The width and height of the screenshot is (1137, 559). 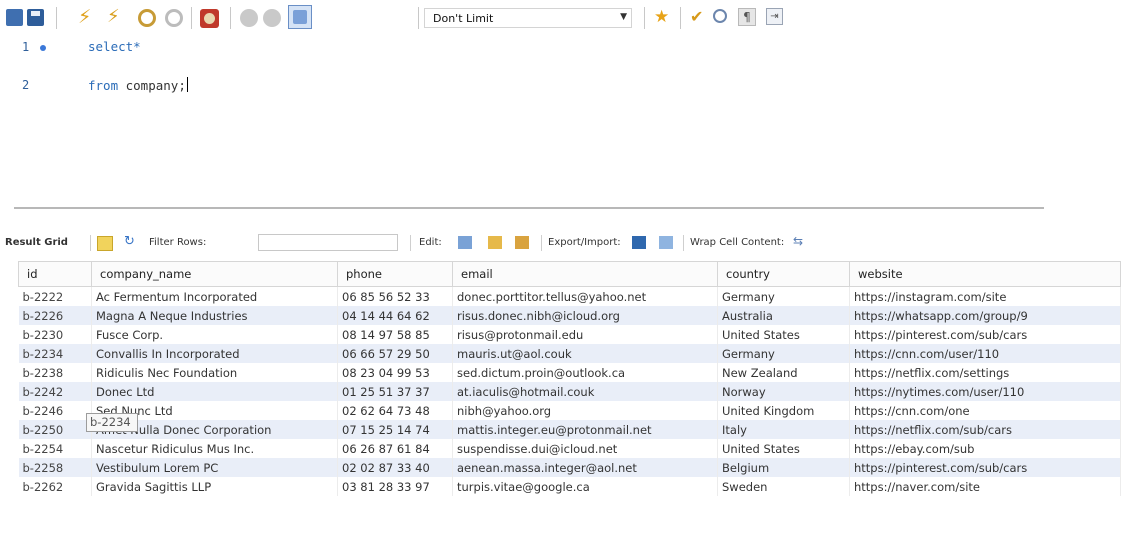 What do you see at coordinates (720, 16) in the screenshot?
I see `find-icon` at bounding box center [720, 16].